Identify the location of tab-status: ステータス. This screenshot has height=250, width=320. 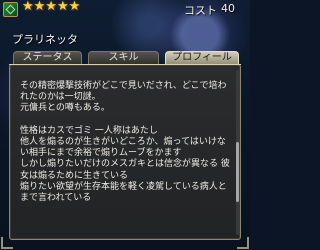
(47, 58).